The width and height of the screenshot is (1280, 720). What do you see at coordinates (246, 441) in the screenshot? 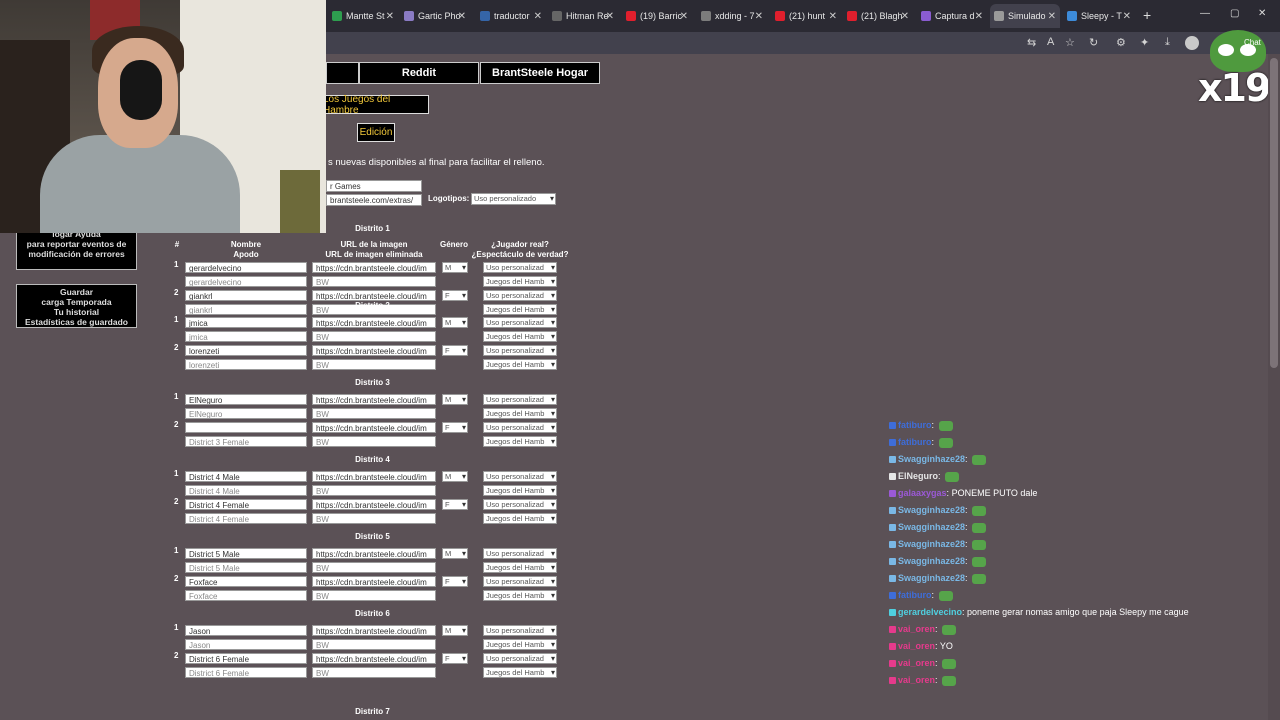
I see `tribute-nickname-input: District 3 Female` at bounding box center [246, 441].